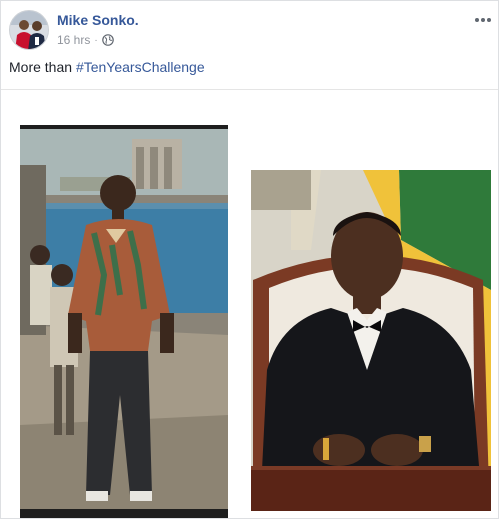 The width and height of the screenshot is (499, 519). Describe the element at coordinates (250, 31) in the screenshot. I see `post-header: Mike Sonko. 16 hrs ·` at that location.